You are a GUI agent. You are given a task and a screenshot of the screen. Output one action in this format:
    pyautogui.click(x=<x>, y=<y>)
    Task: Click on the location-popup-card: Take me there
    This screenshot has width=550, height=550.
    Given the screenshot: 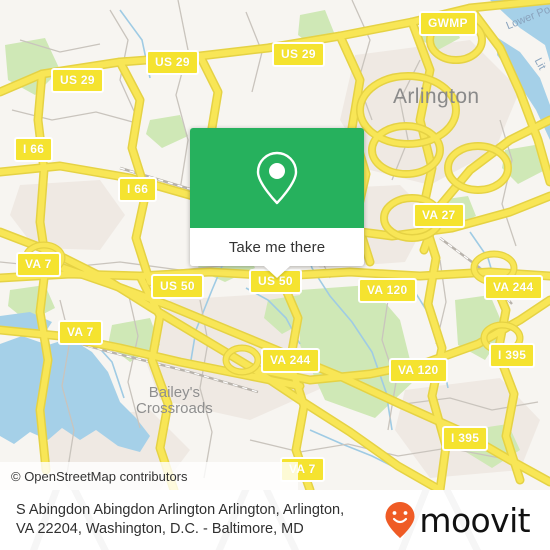 What is the action you would take?
    pyautogui.click(x=277, y=203)
    